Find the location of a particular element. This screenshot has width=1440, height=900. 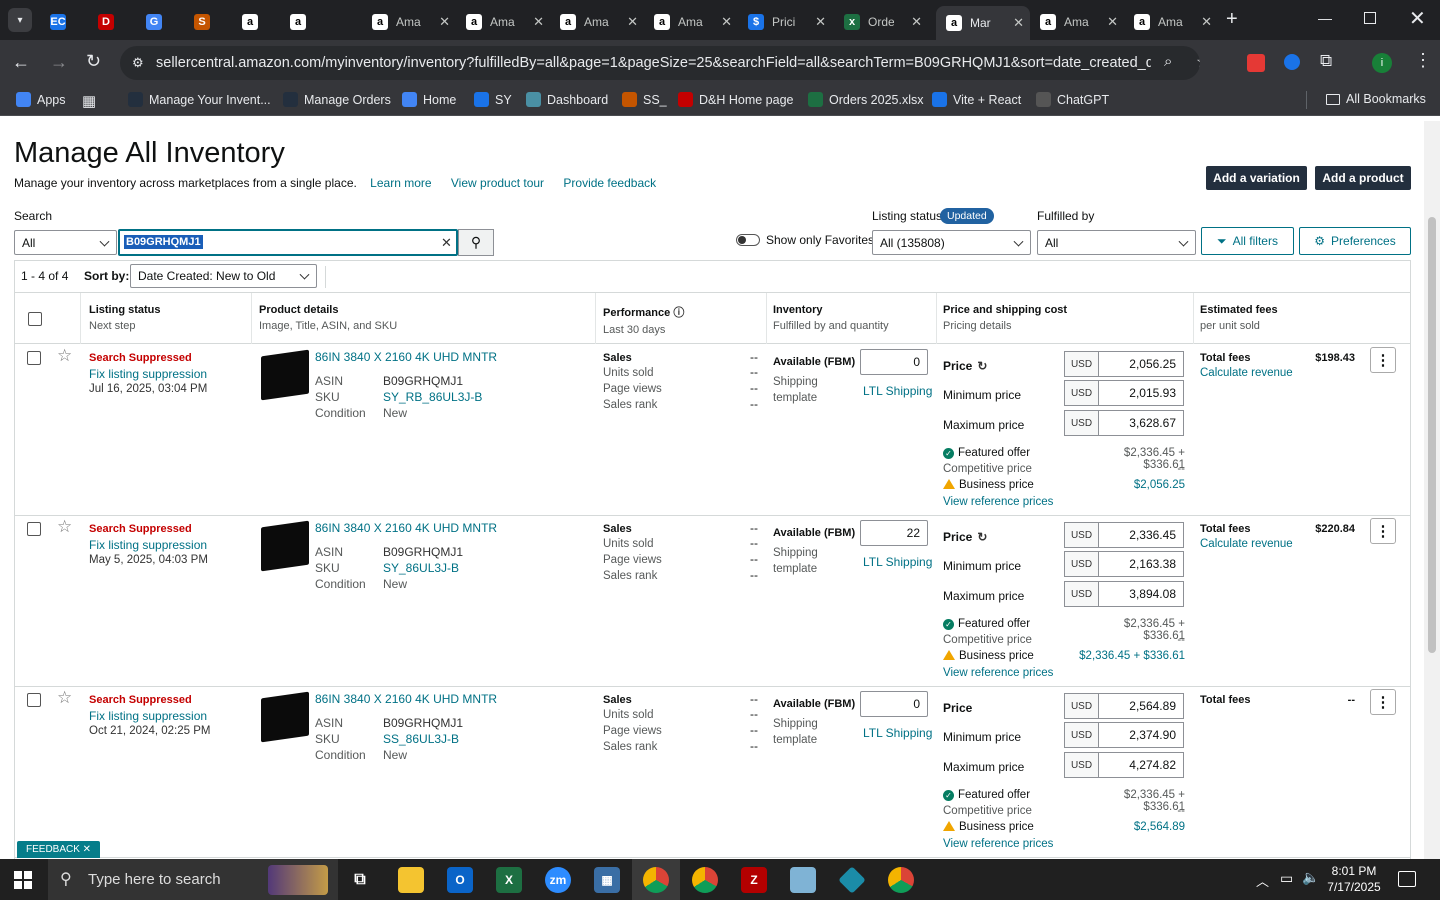

bookmark-item: Dashboard is located at coordinates (567, 99).